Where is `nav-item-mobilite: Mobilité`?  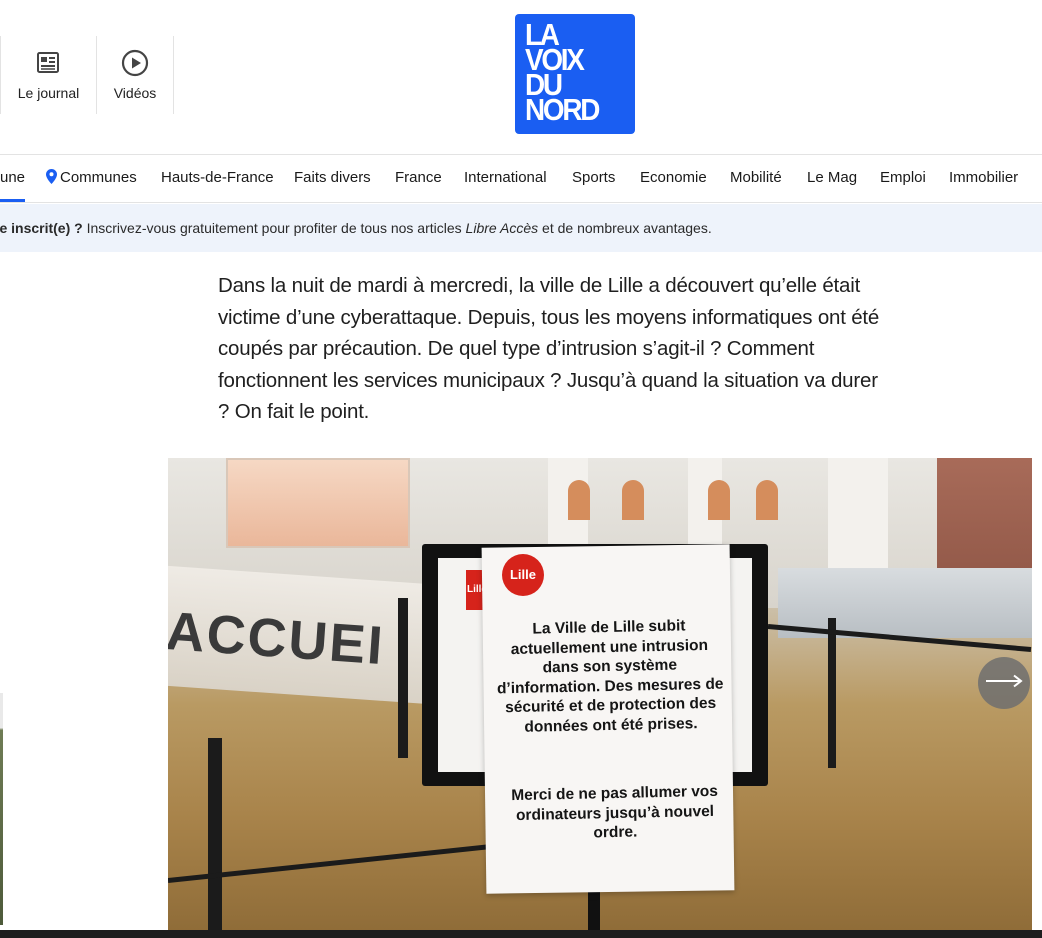 nav-item-mobilite: Mobilité is located at coordinates (756, 178).